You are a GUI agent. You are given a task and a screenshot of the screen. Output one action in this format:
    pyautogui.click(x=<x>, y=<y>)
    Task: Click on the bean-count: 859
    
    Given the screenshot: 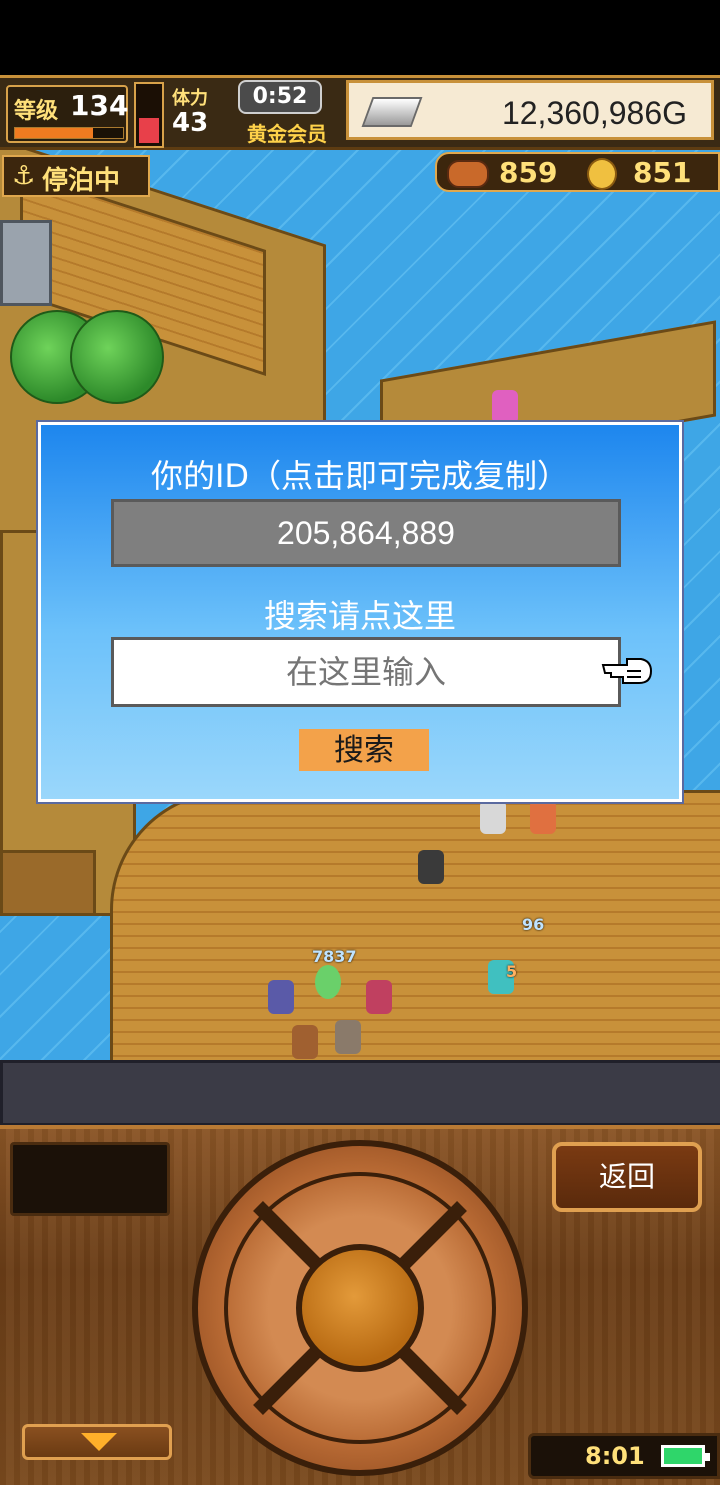 What is the action you would take?
    pyautogui.click(x=528, y=172)
    